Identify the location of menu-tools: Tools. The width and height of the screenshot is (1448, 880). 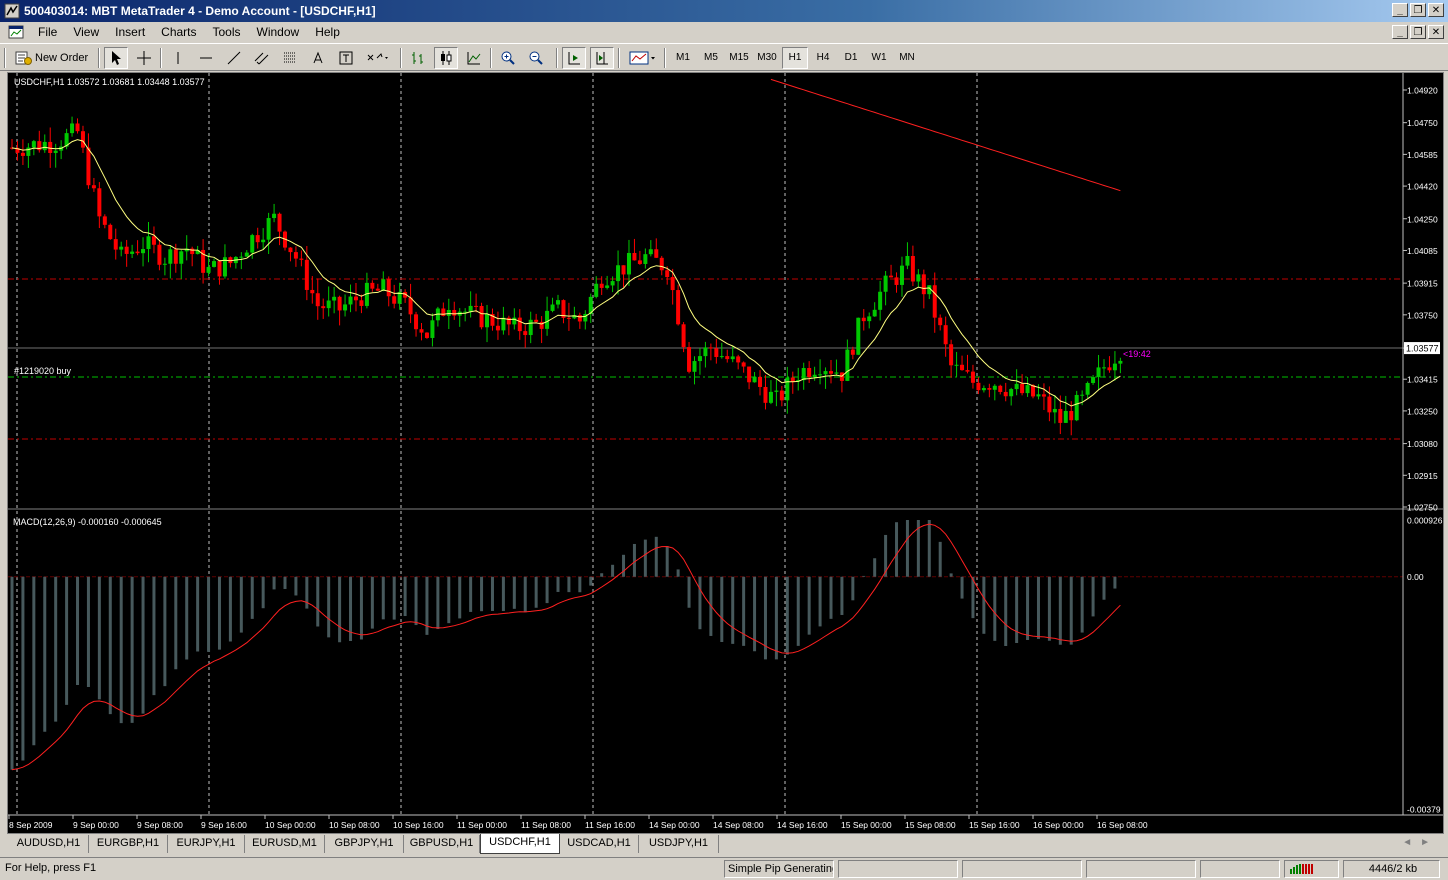
(227, 32).